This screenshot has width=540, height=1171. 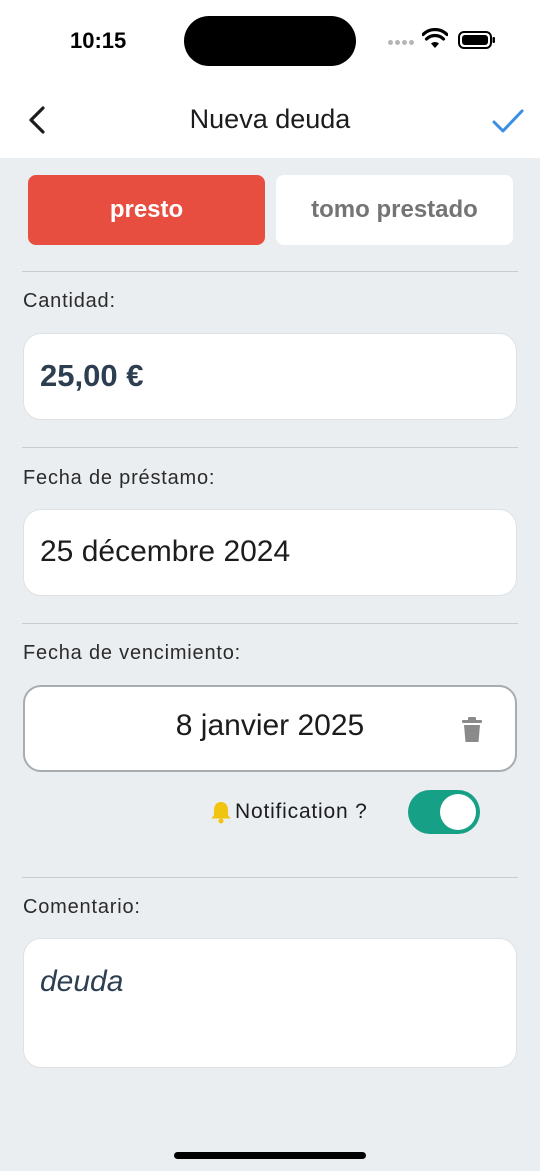 I want to click on segment-borrow-button: tomo prestado, so click(x=394, y=210).